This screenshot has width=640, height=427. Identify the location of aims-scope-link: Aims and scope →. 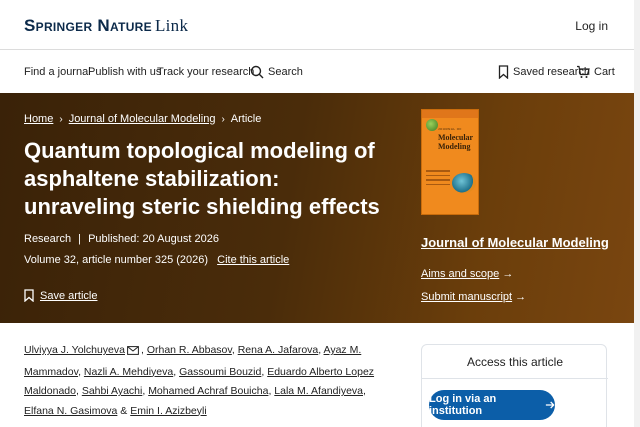
(467, 274).